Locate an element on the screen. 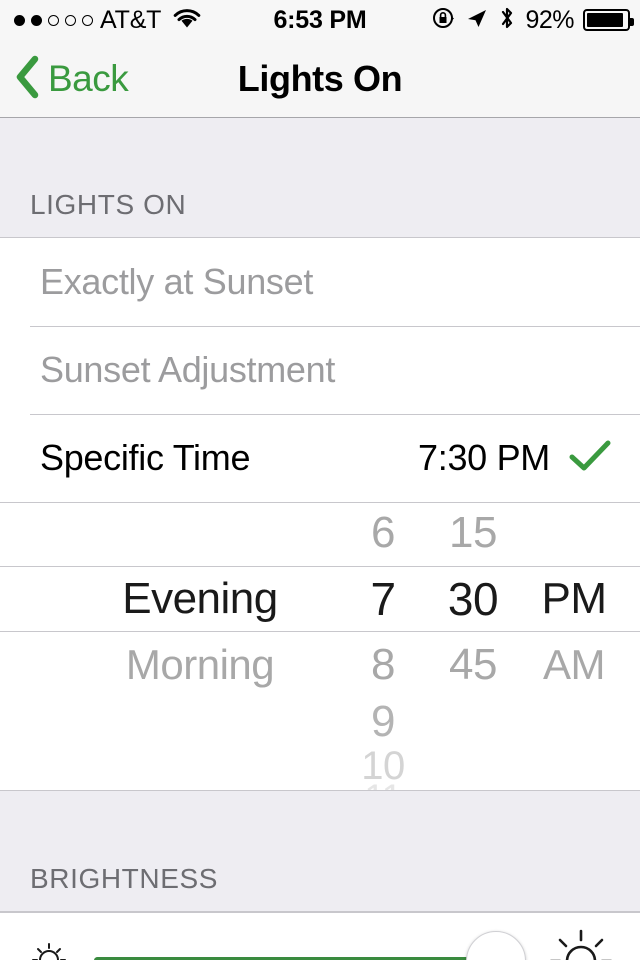 This screenshot has width=640, height=960. bluetooth-icon is located at coordinates (507, 20).